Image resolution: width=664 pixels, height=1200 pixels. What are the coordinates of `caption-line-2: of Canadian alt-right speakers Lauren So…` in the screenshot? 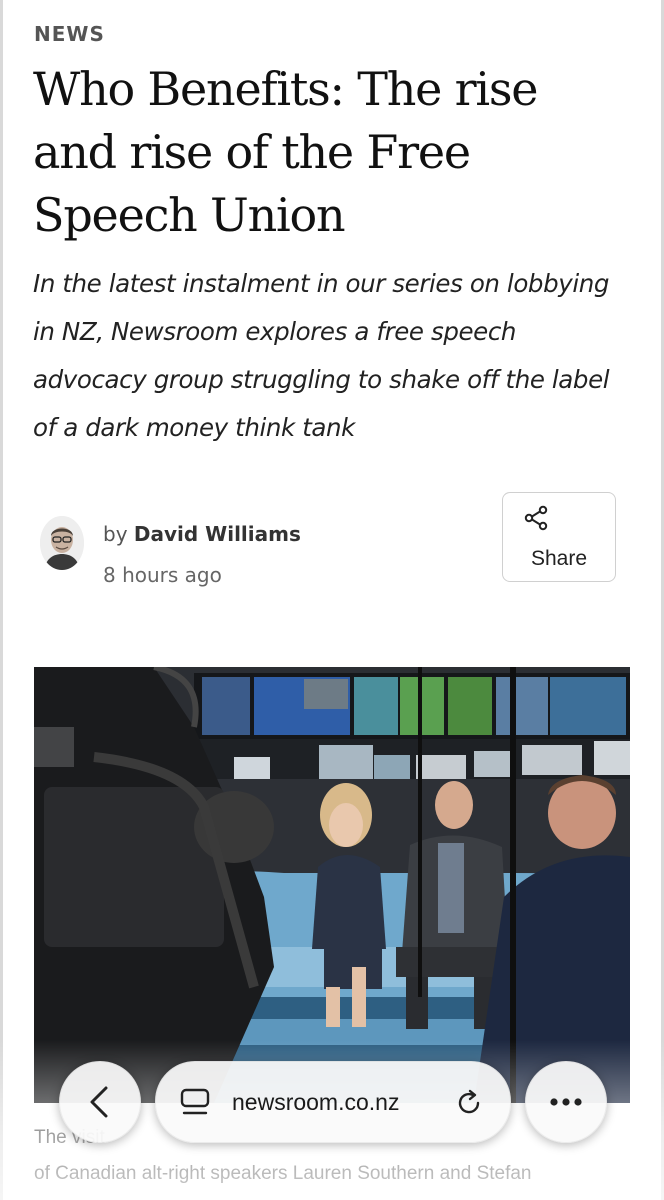 It's located at (283, 1173).